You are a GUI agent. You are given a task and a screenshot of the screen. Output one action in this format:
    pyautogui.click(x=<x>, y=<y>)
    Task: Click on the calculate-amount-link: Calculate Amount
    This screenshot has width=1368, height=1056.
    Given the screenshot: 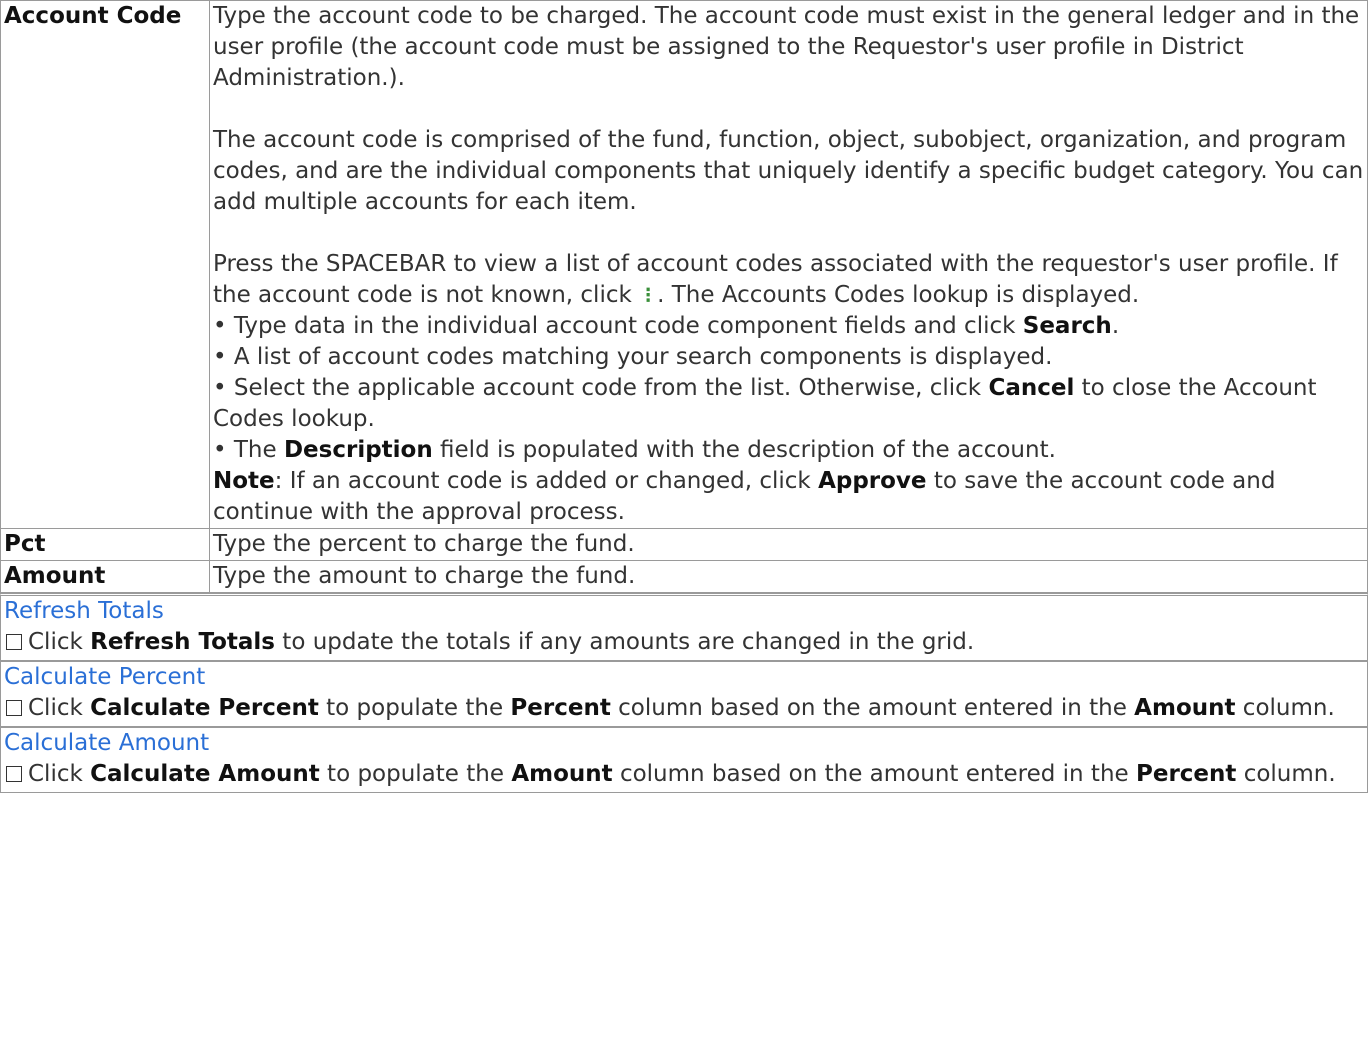 What is the action you would take?
    pyautogui.click(x=106, y=743)
    